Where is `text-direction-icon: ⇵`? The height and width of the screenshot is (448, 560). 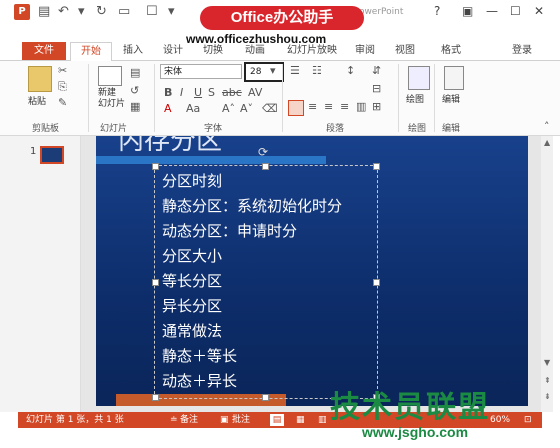 text-direction-icon: ⇵ is located at coordinates (376, 70).